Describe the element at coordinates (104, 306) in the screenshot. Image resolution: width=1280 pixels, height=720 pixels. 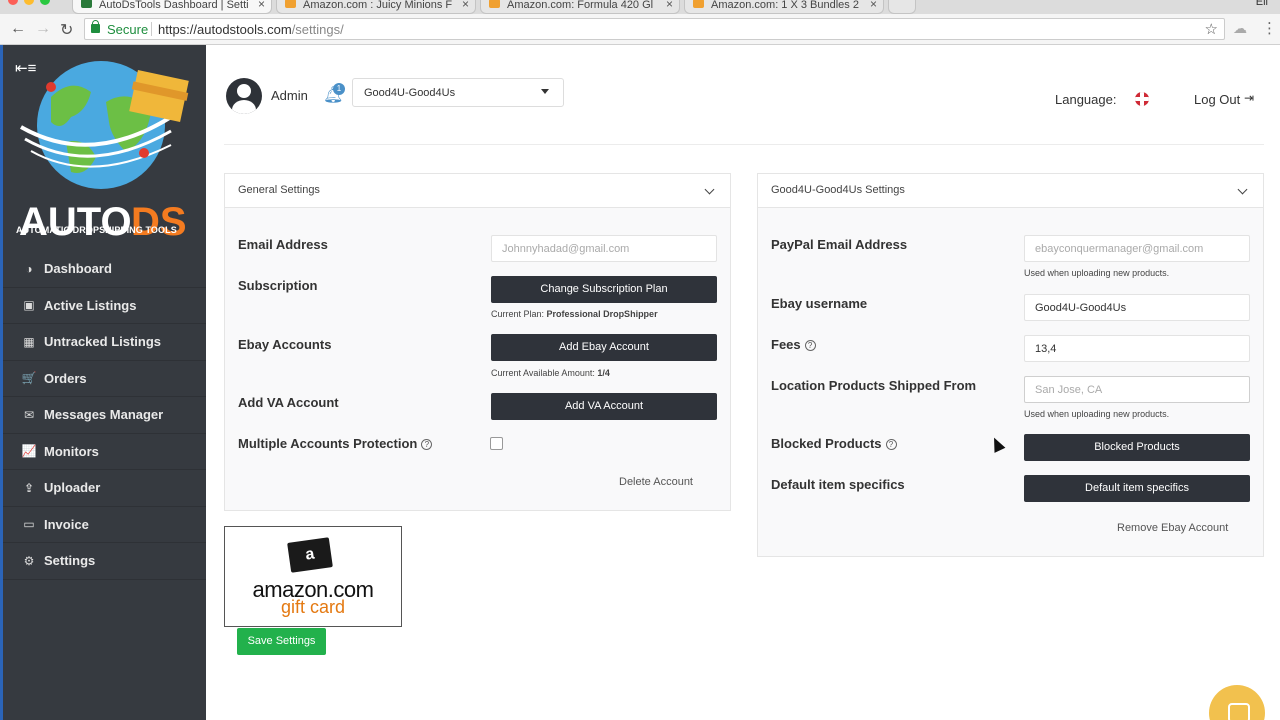
I see `sidebar-item-active-listings: ▣ Active Listings` at that location.